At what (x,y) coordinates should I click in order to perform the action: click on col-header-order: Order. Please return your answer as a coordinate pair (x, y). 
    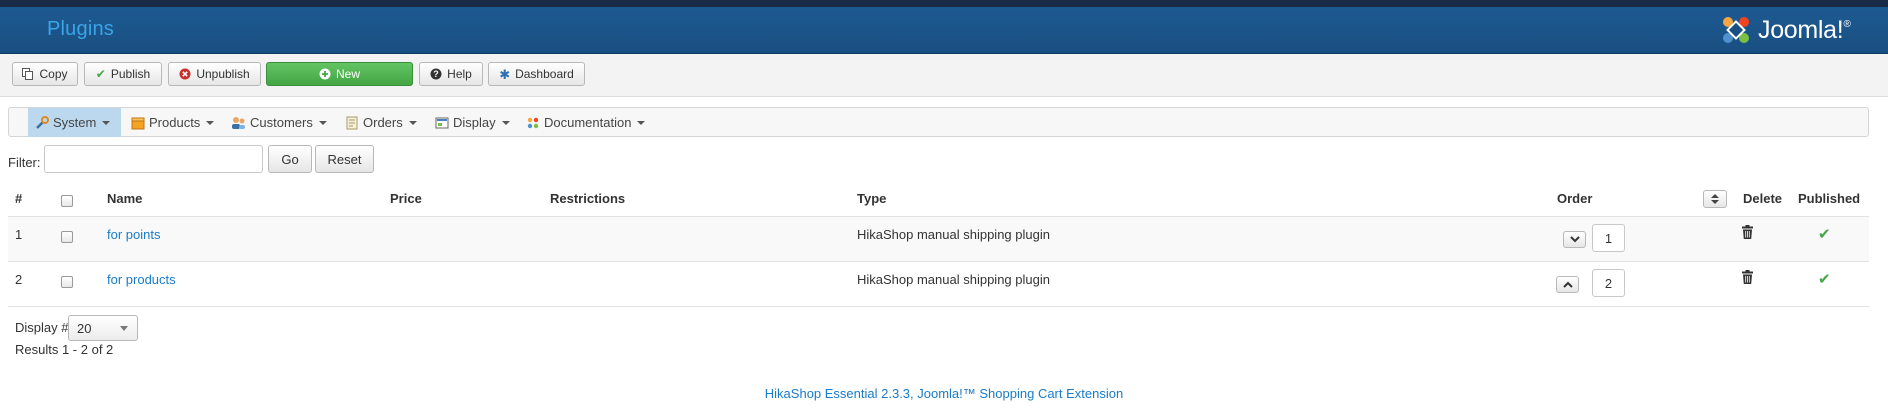
    Looking at the image, I should click on (1574, 198).